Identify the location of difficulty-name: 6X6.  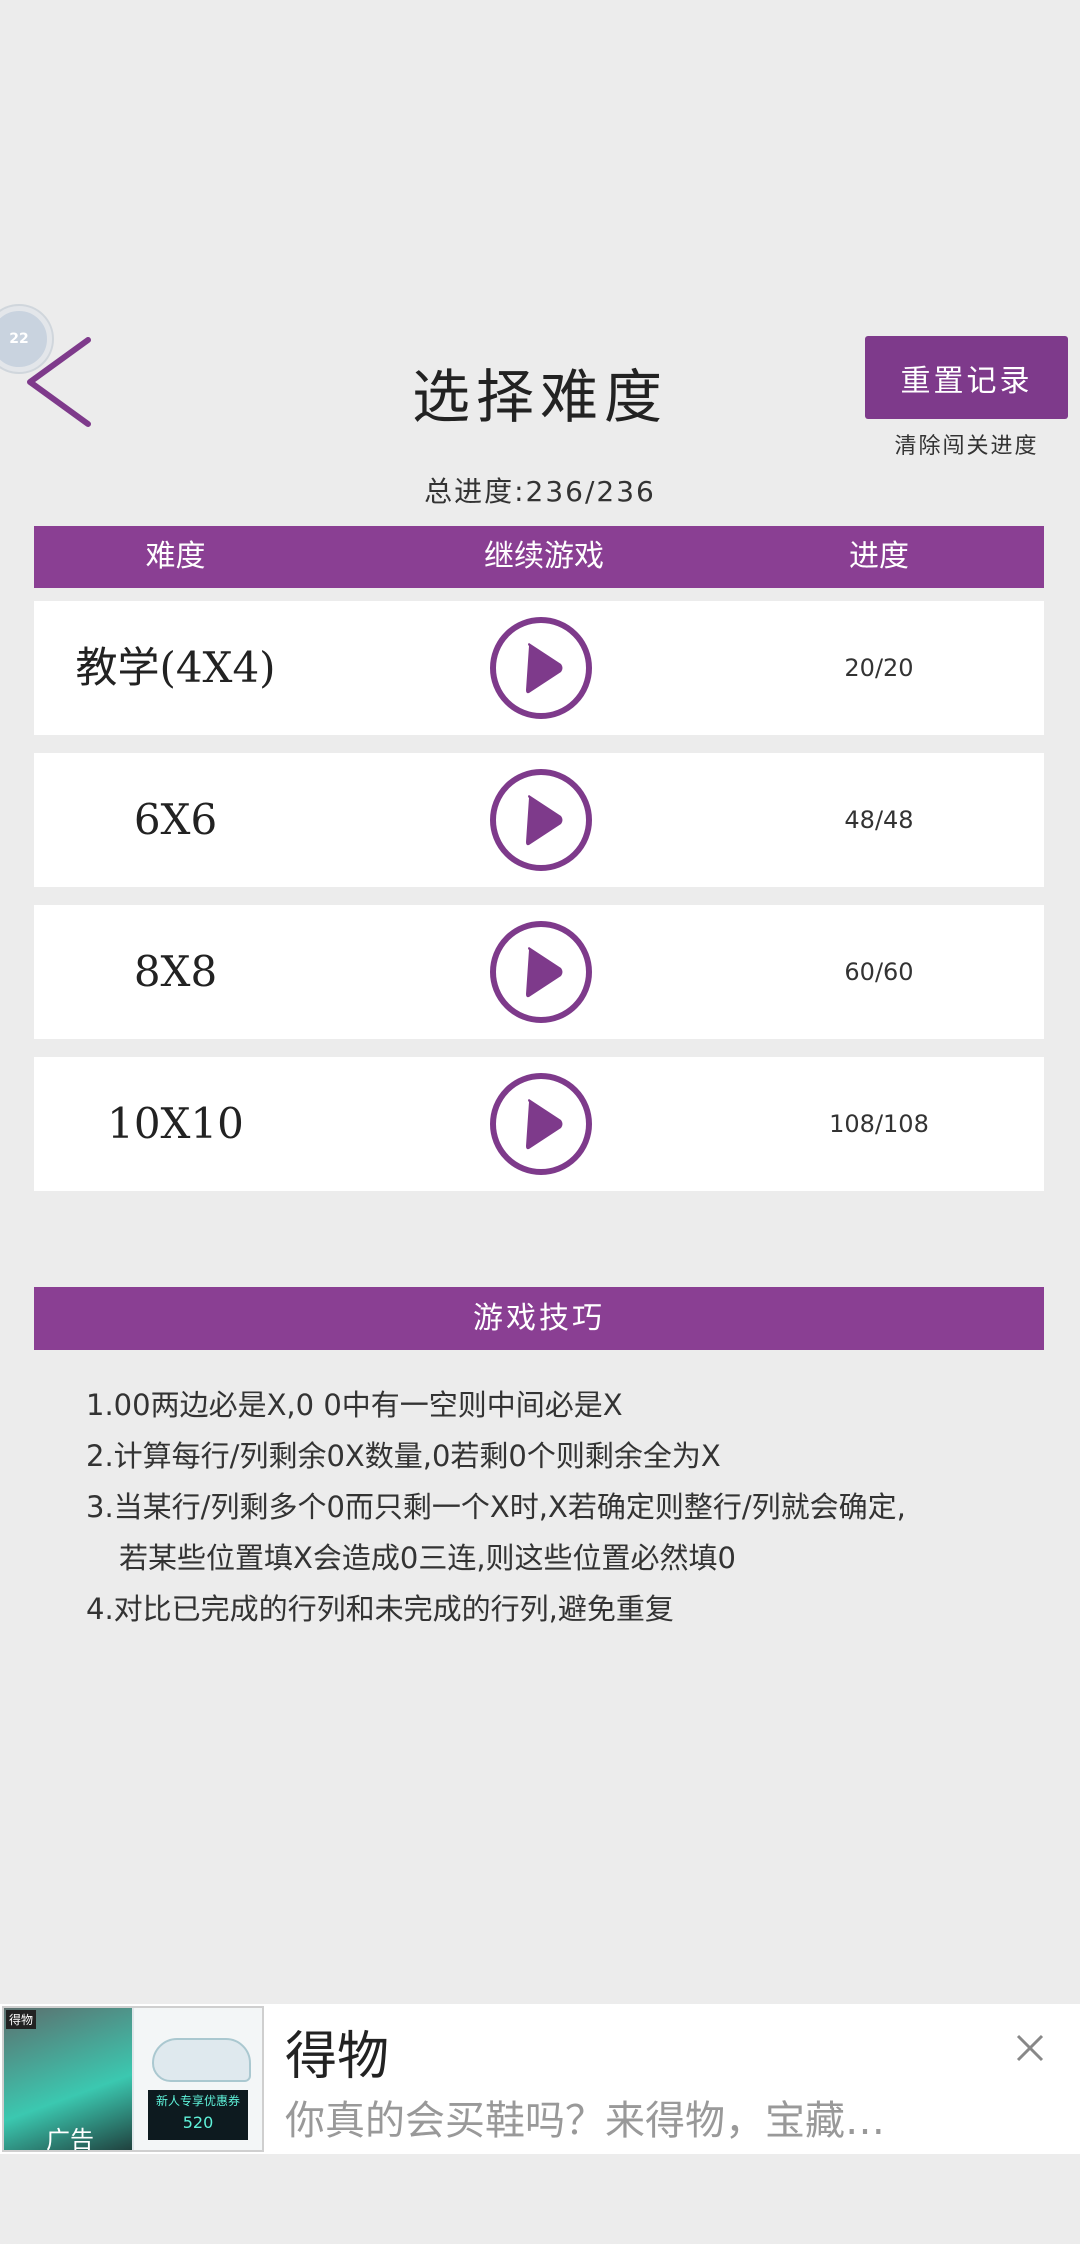
(175, 819).